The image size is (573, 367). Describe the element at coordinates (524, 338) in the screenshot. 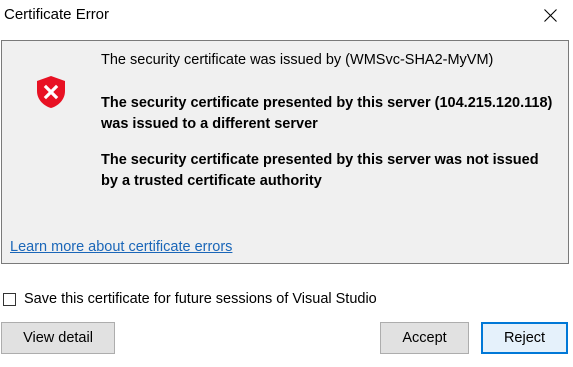

I see `reject-button: Reject` at that location.